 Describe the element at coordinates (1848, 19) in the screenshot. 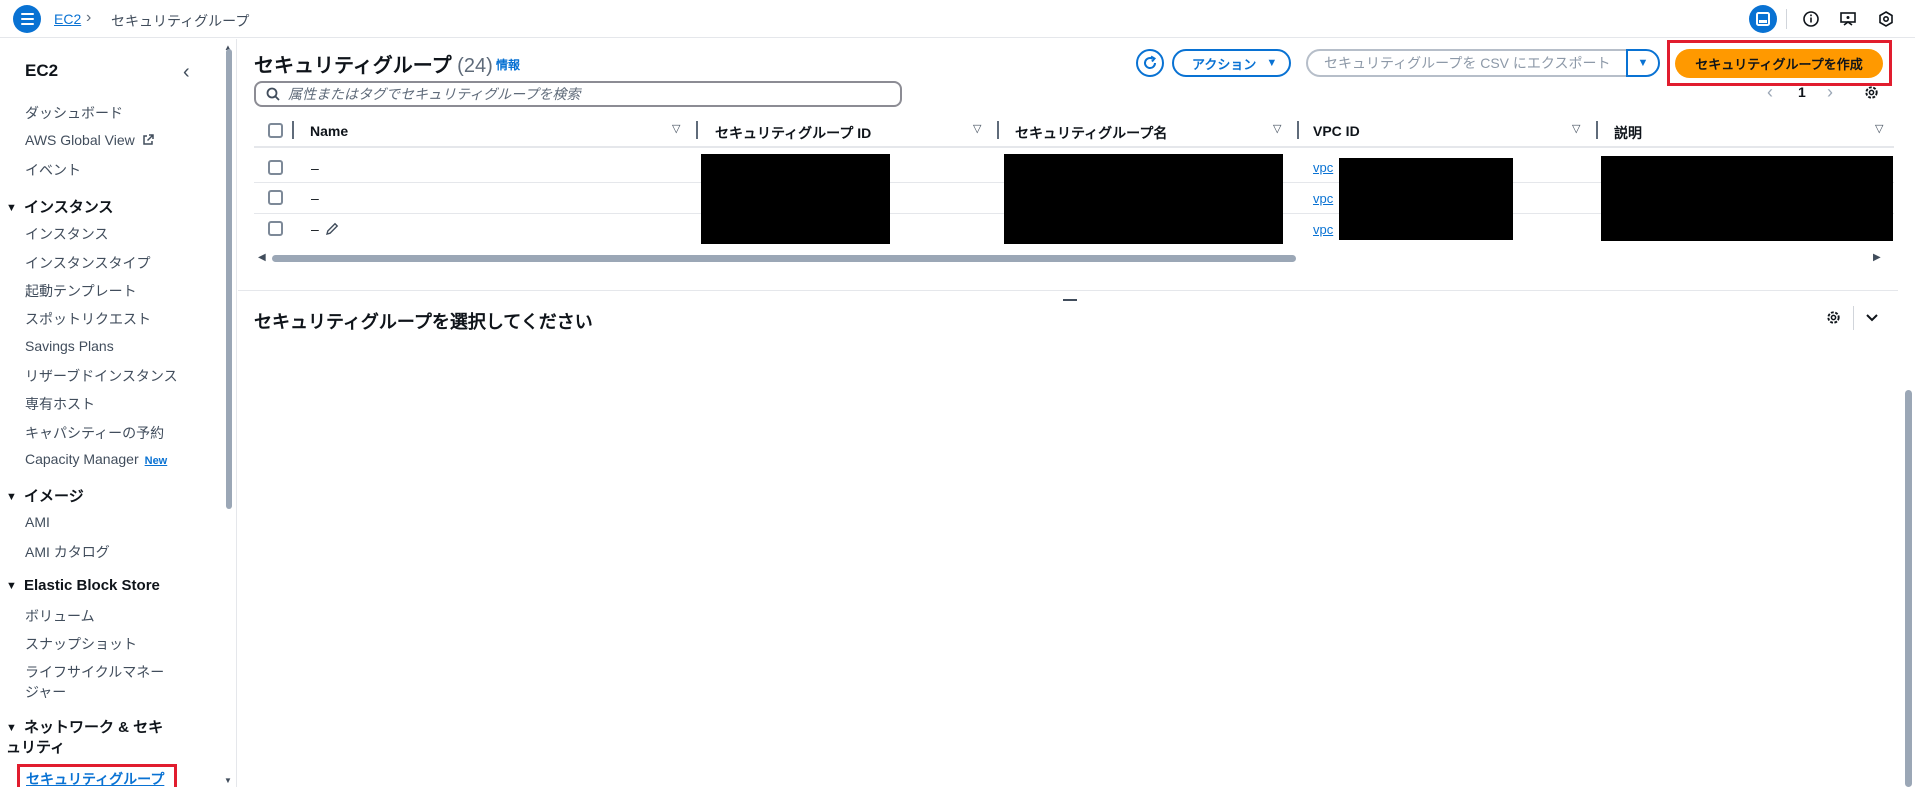

I see `feedback-icon` at that location.